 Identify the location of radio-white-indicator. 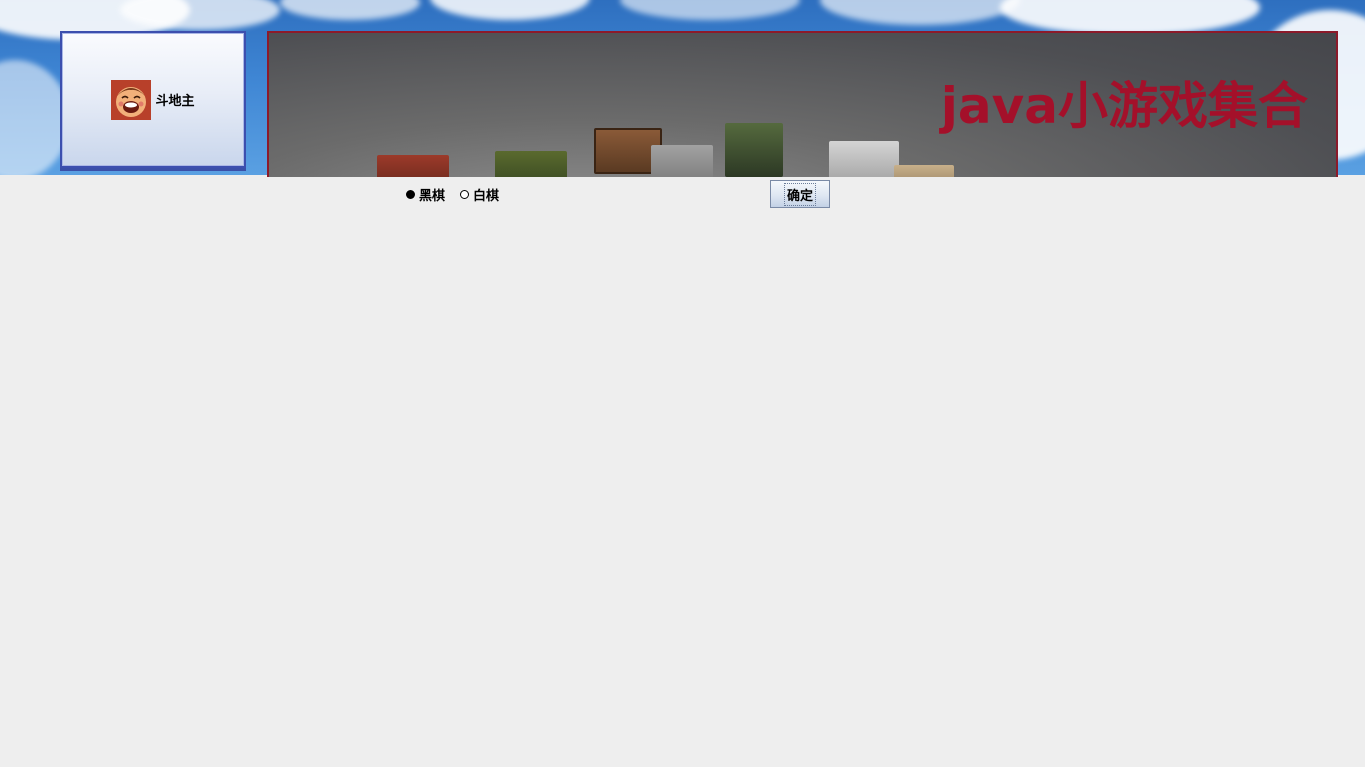
(465, 194).